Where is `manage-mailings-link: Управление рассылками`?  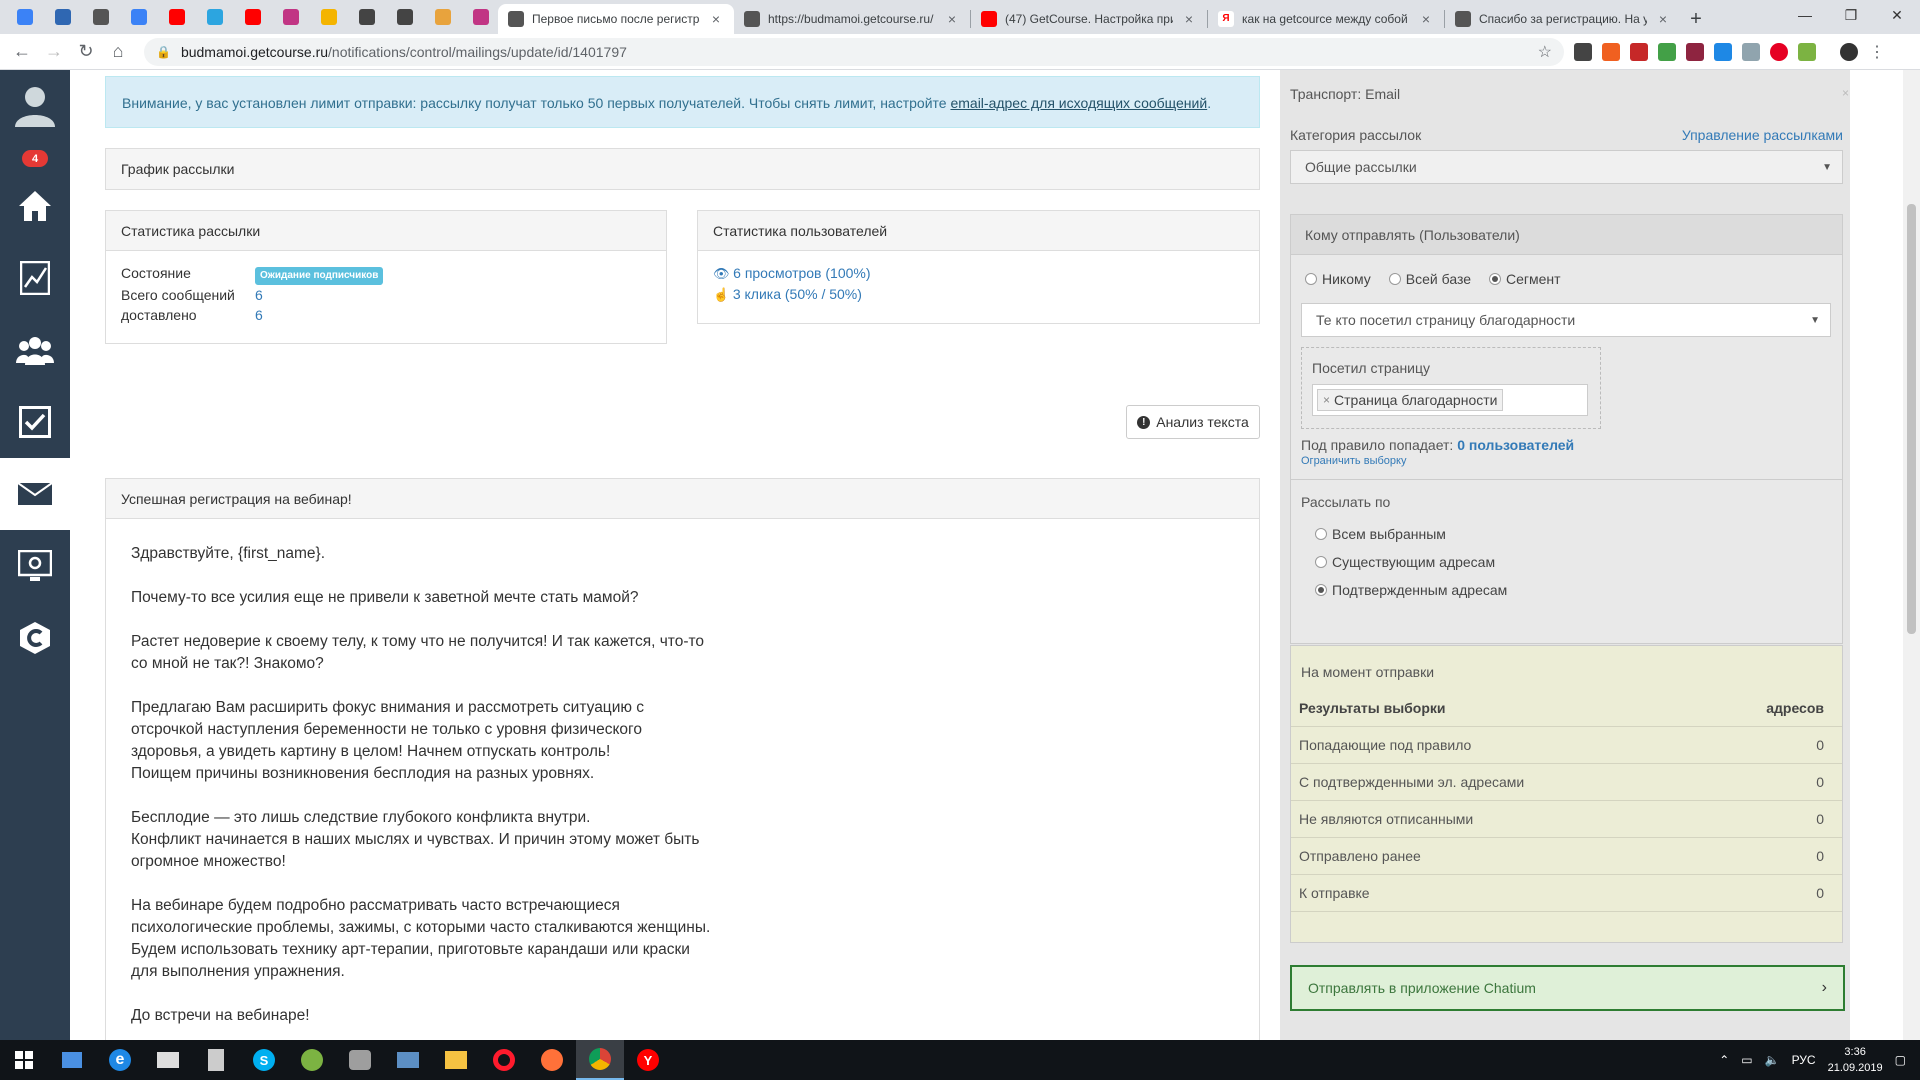 manage-mailings-link: Управление рассылками is located at coordinates (1762, 135).